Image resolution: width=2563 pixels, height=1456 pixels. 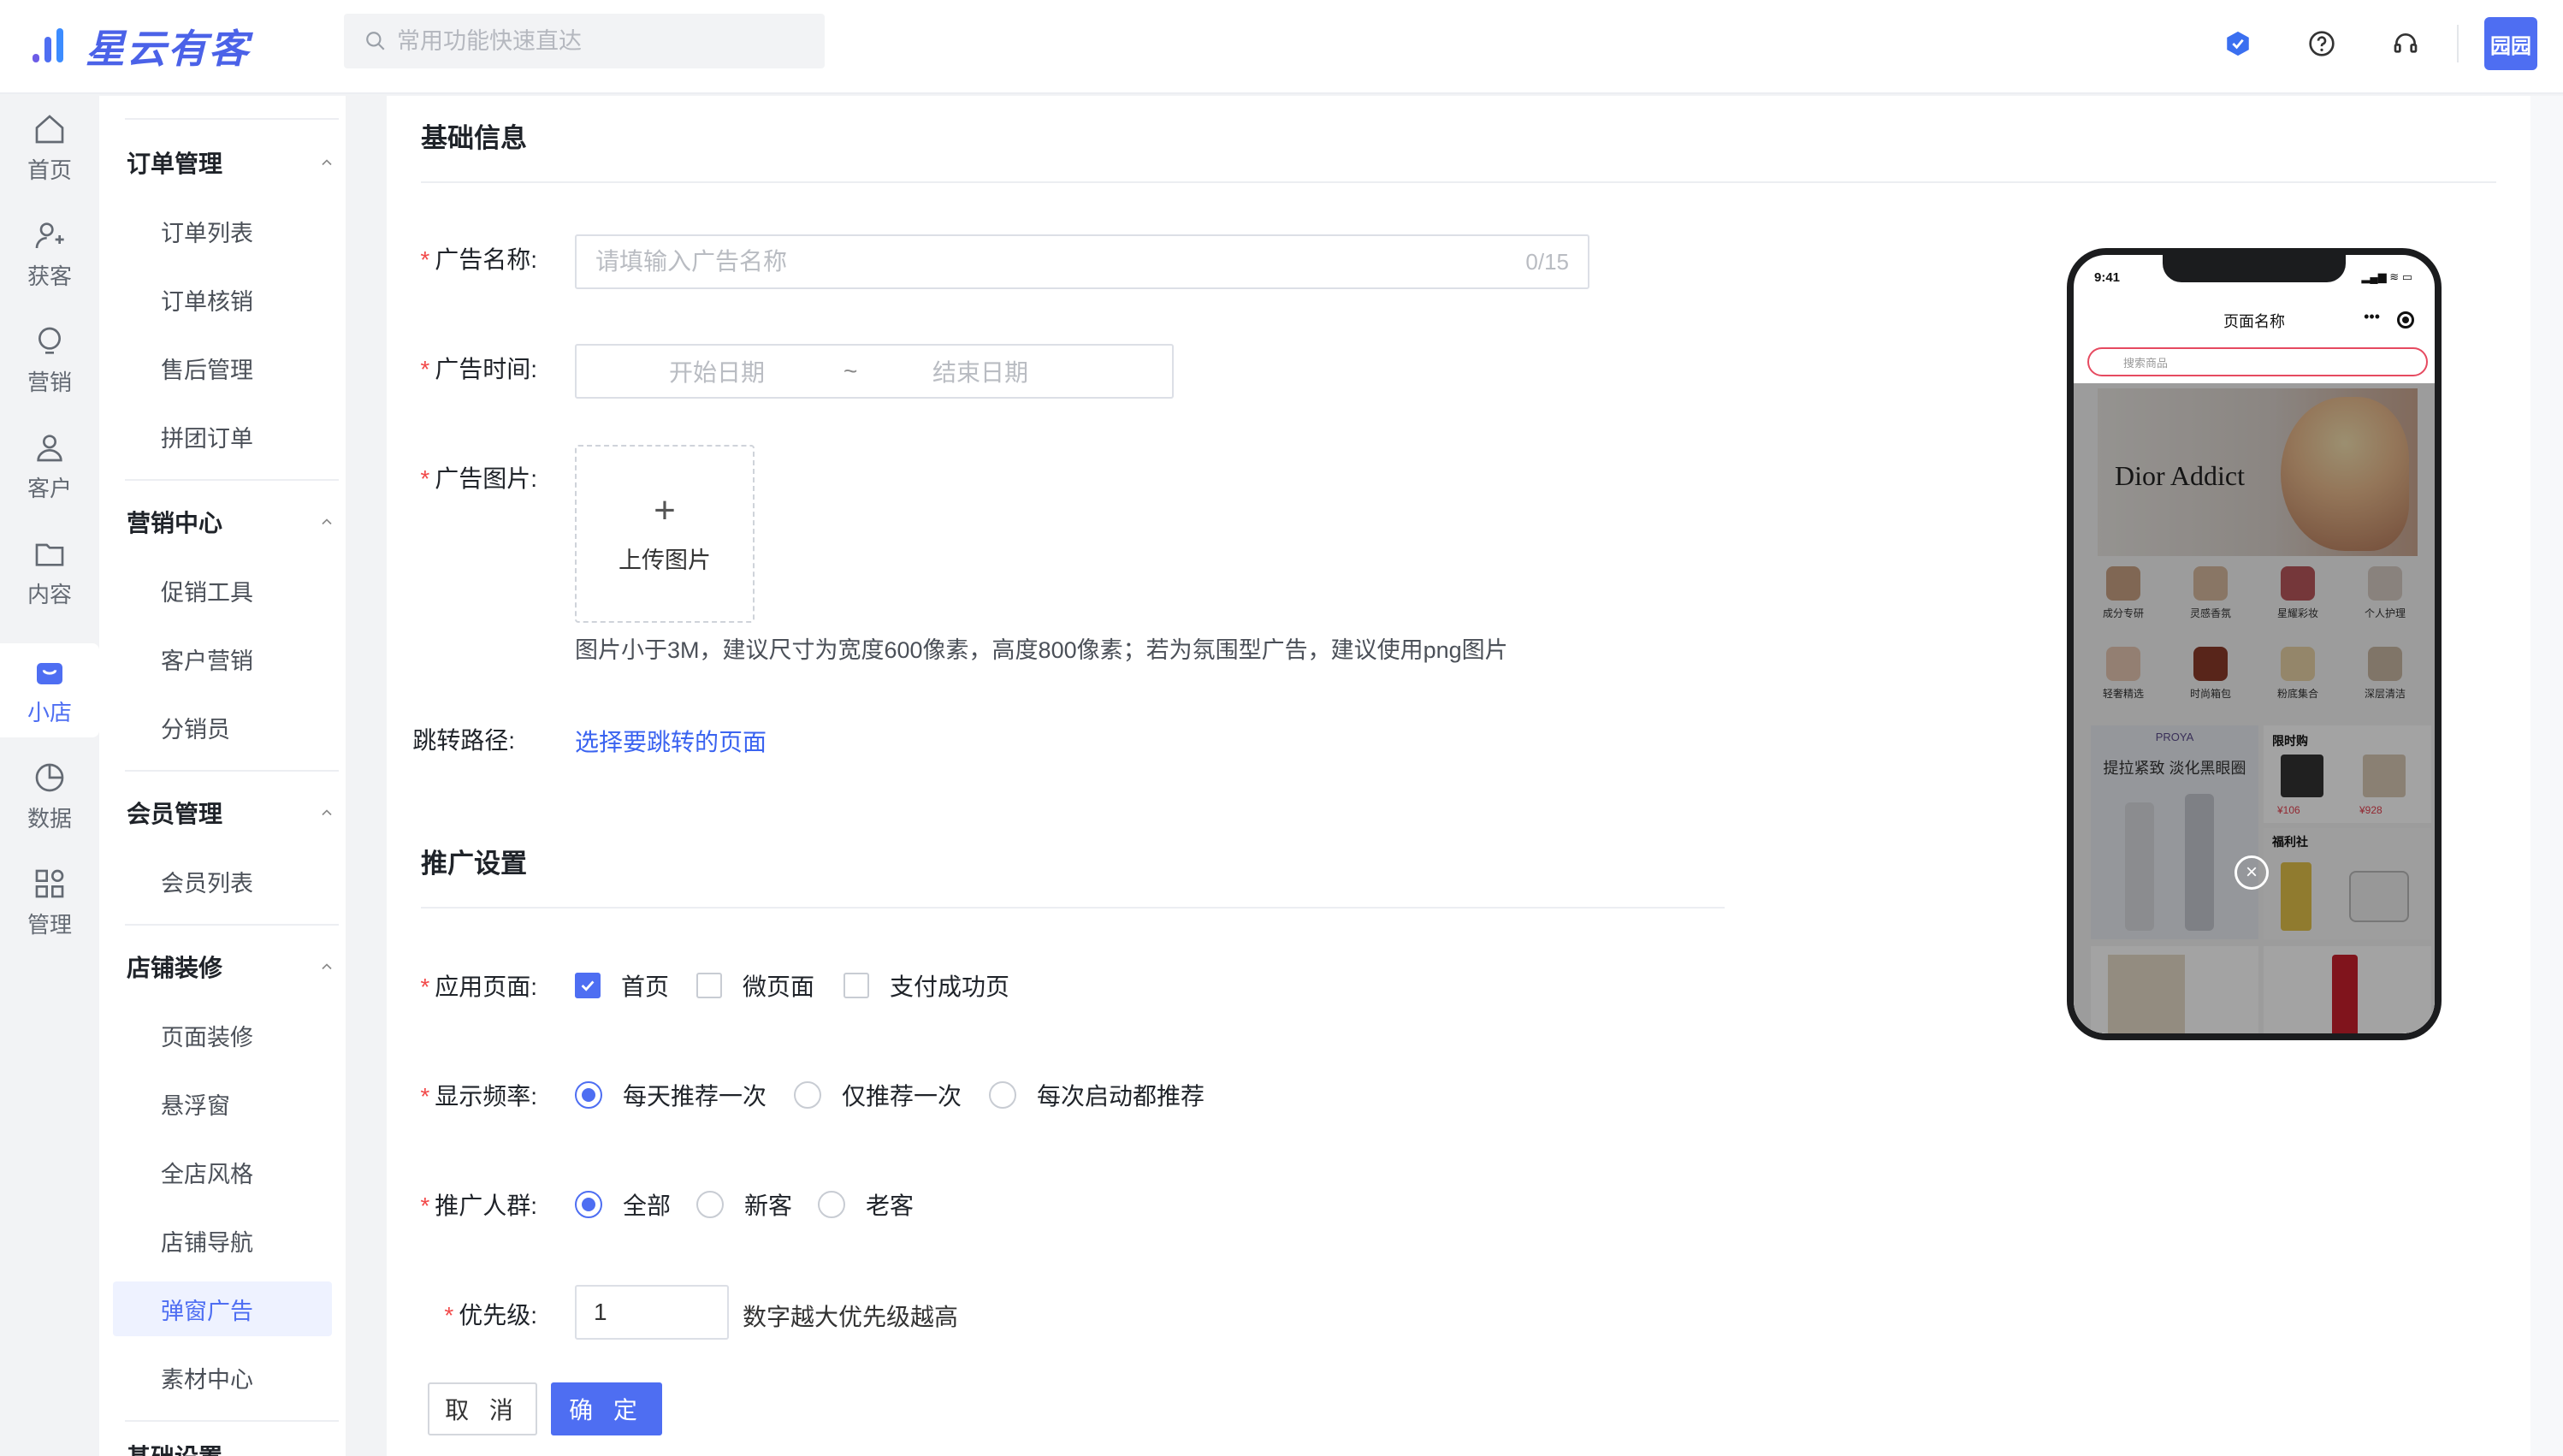 I want to click on radio-label: 全部, so click(x=647, y=1206).